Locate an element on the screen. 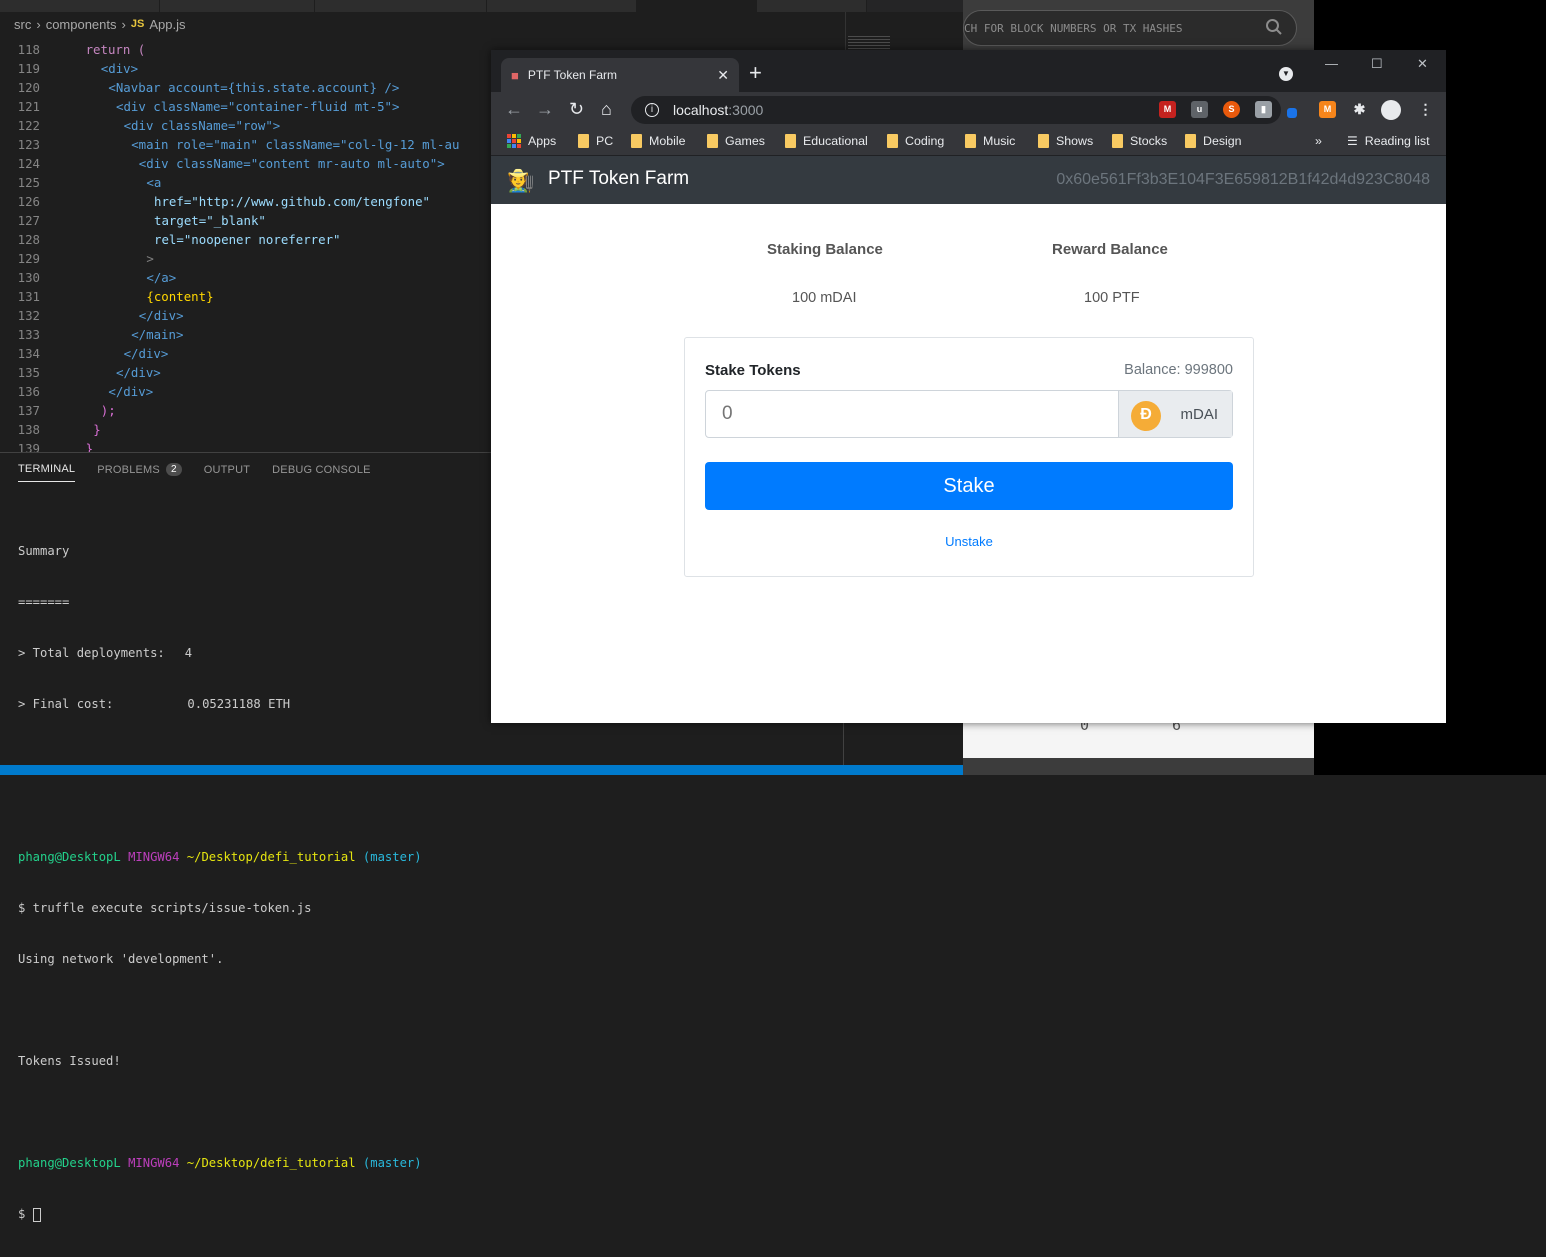 This screenshot has width=1546, height=1257. breadcrumb: src › components › JS App.js is located at coordinates (422, 24).